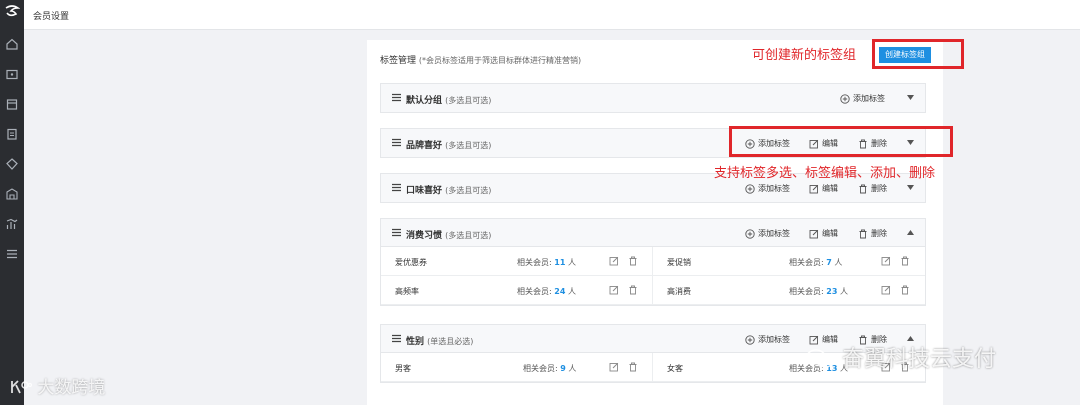 Image resolution: width=1080 pixels, height=405 pixels. I want to click on related-members: 相关会员: 9 人, so click(550, 368).